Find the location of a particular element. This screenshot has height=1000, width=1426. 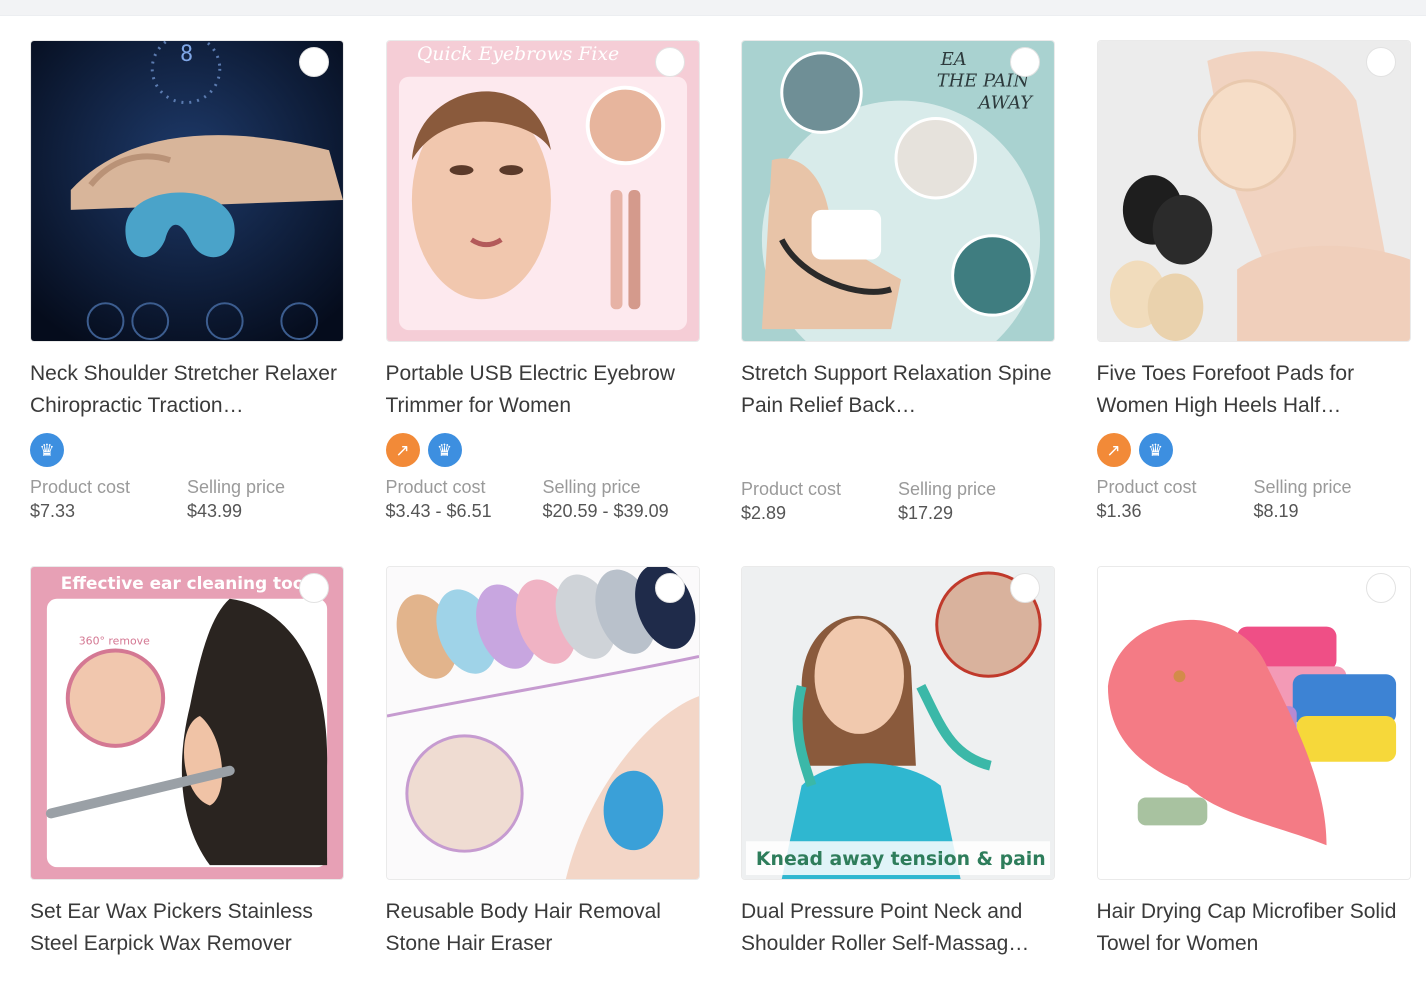

image-banner-text: Effective ear cleaning tool is located at coordinates (185, 583).